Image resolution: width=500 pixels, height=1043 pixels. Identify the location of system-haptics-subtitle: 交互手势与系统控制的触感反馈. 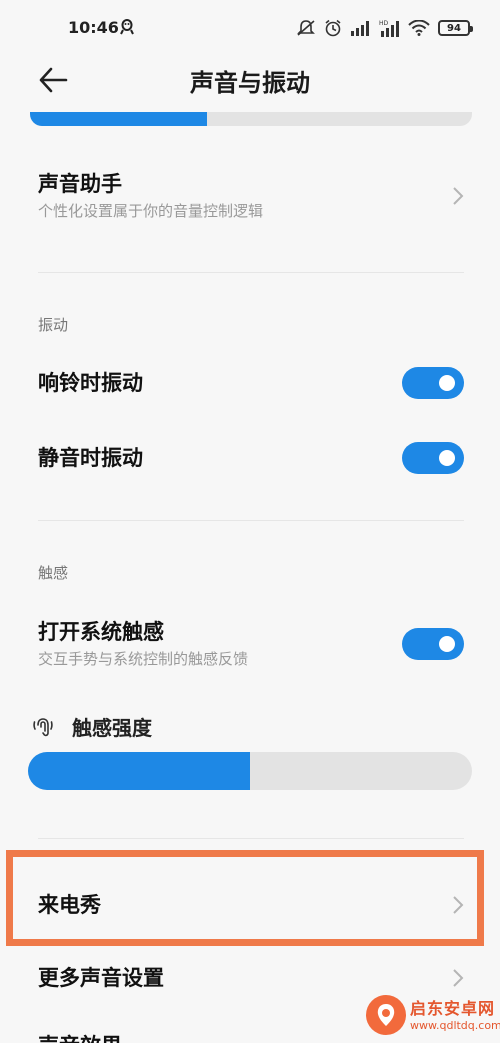
(143, 659).